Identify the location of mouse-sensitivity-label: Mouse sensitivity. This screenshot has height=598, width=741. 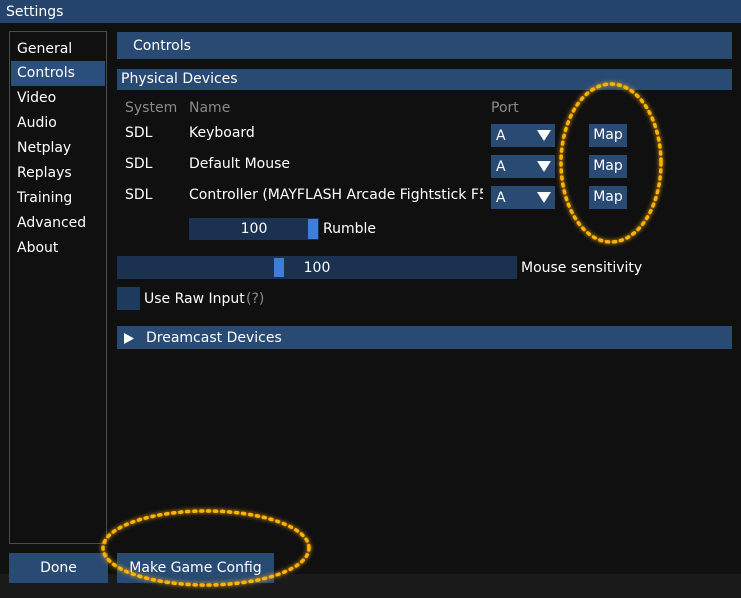
(582, 268).